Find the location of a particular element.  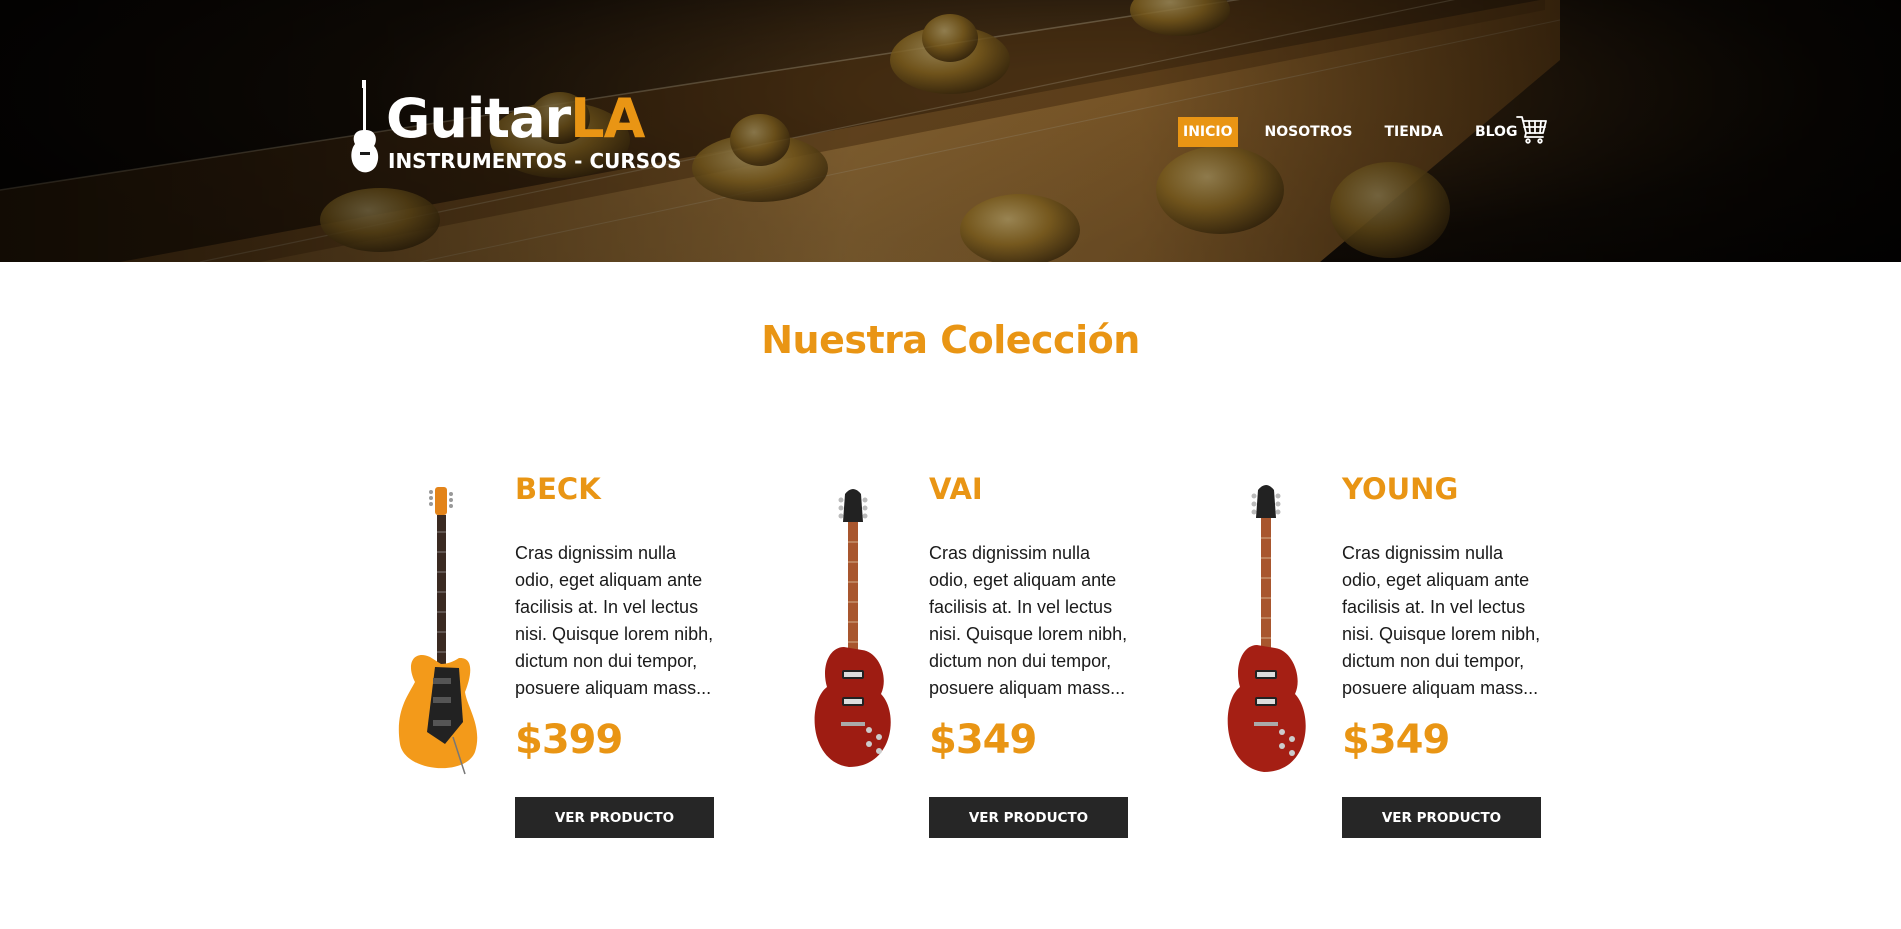

product-price: $399 is located at coordinates (569, 740).